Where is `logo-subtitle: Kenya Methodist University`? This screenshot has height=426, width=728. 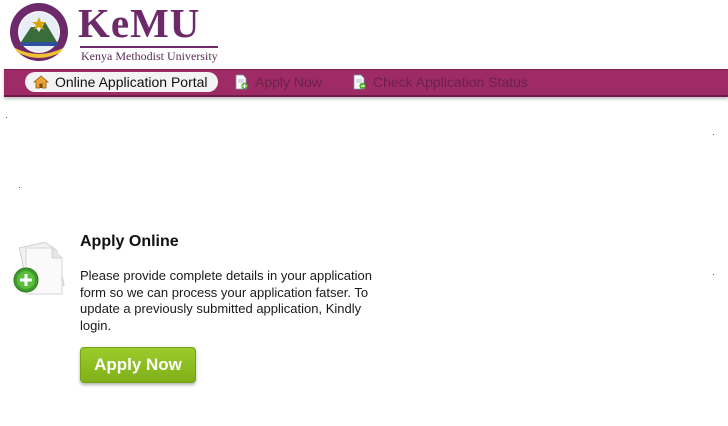 logo-subtitle: Kenya Methodist University is located at coordinates (149, 56).